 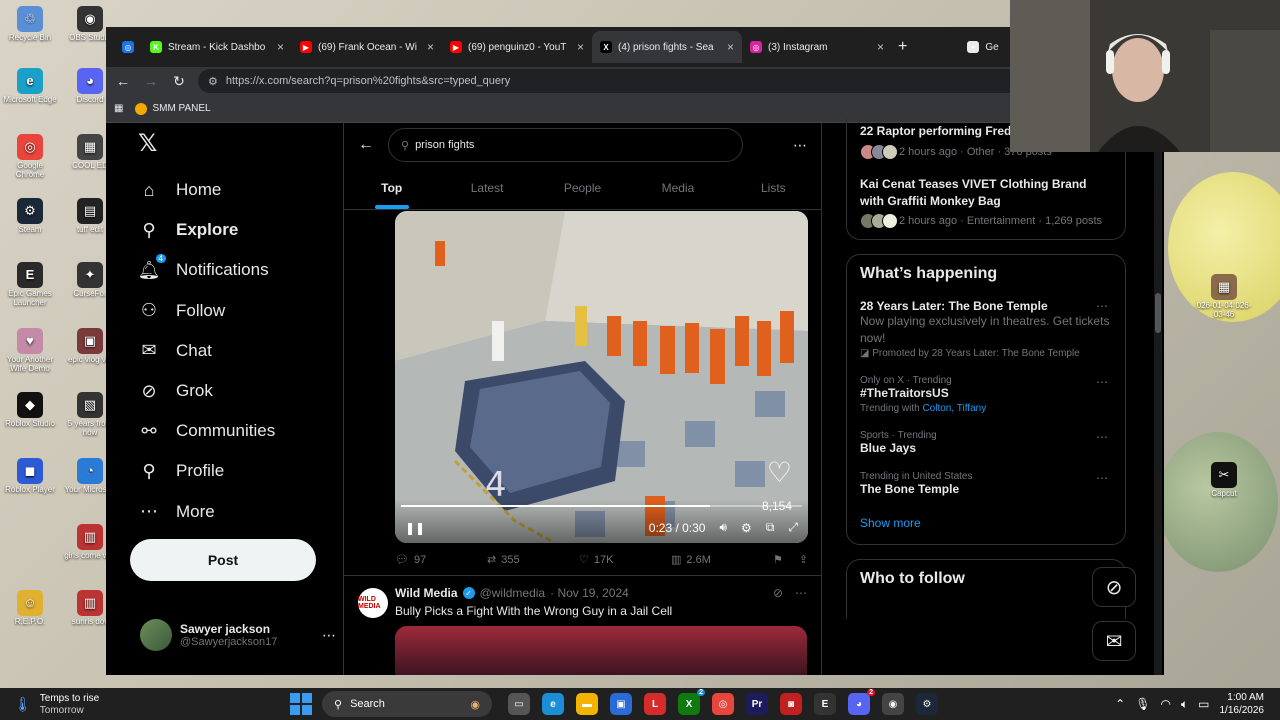 I want to click on chrome-icon: ◎, so click(x=723, y=704).